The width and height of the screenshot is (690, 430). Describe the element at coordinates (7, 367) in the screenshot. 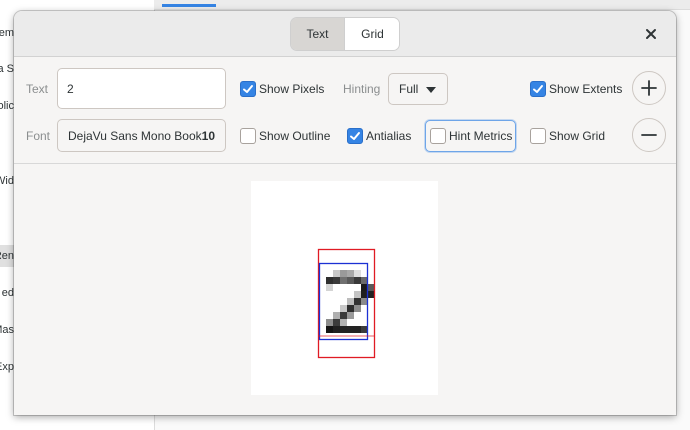

I see `background-sidebar-item: Exp` at that location.